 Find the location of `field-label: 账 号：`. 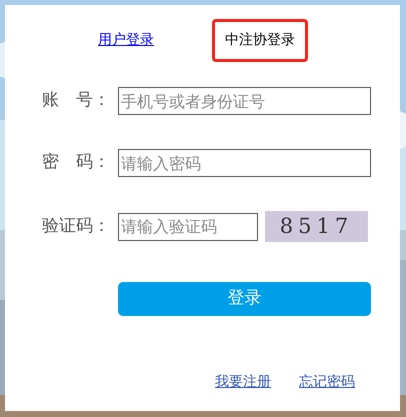

field-label: 账 号： is located at coordinates (76, 100).